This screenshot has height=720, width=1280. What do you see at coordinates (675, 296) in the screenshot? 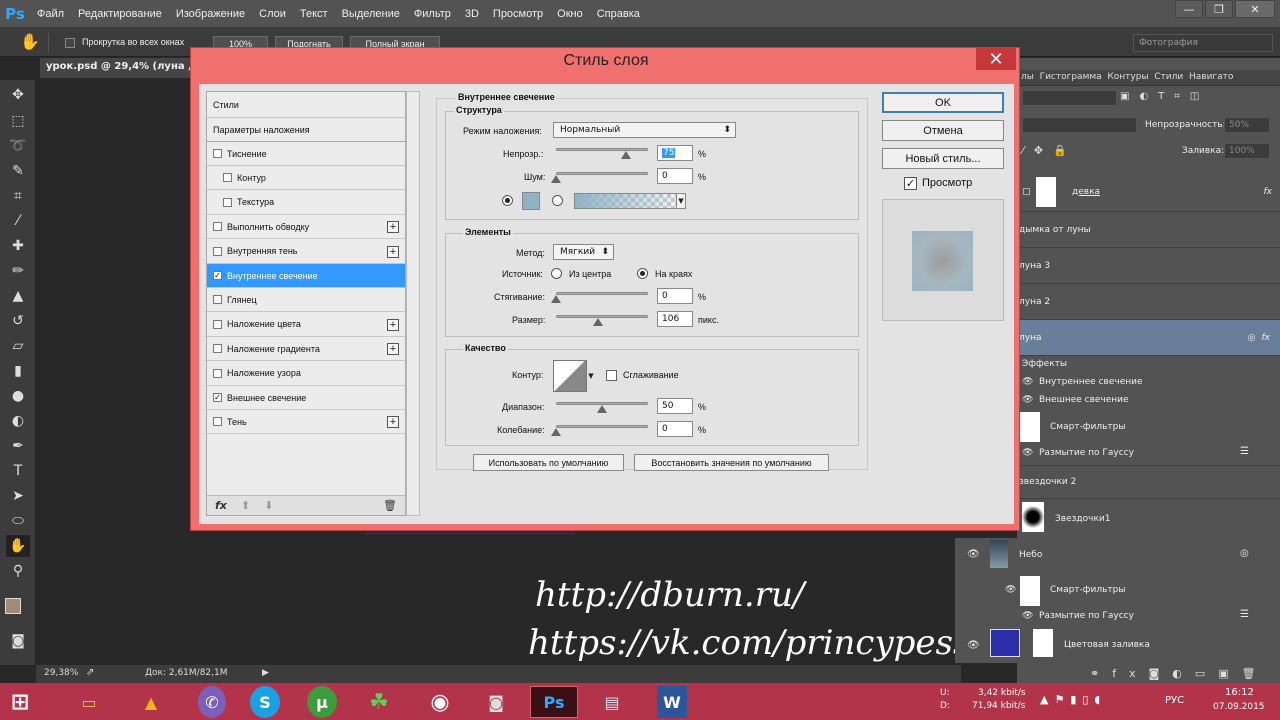
I see `choke-input: 0` at bounding box center [675, 296].